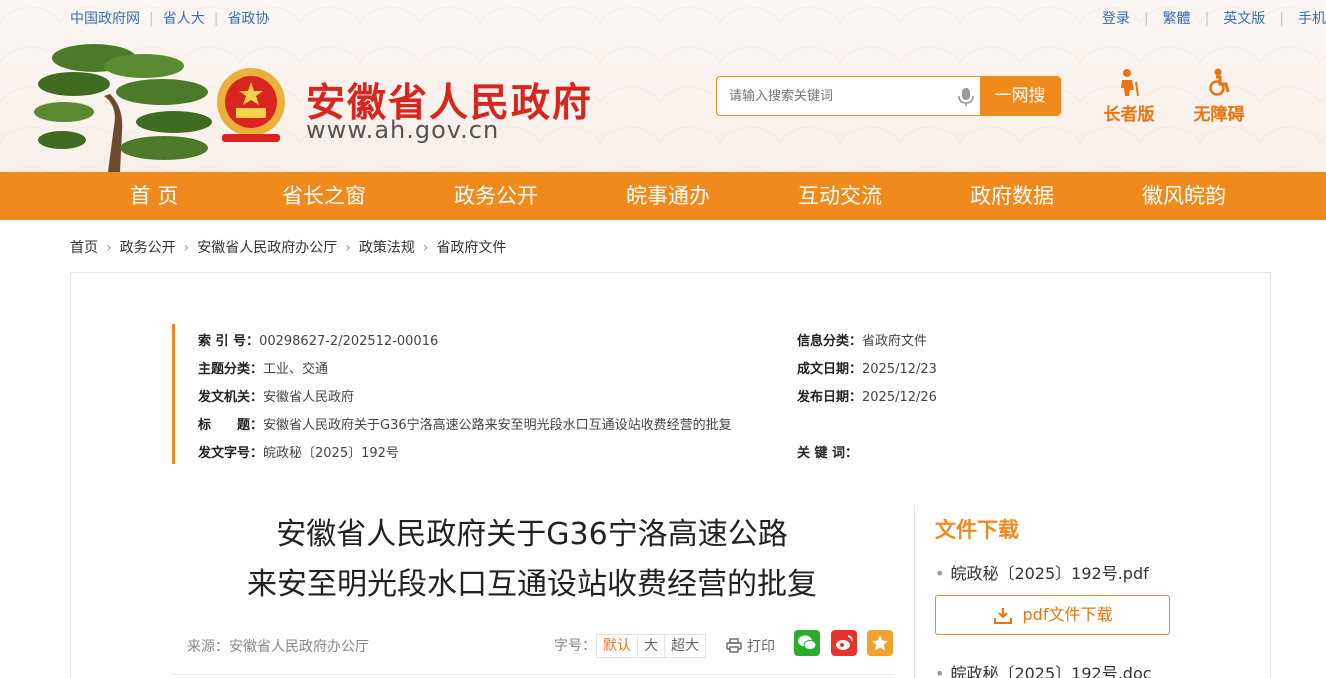  Describe the element at coordinates (278, 647) in the screenshot. I see `source-text: 来源：安徽省人民政府办公厅` at that location.